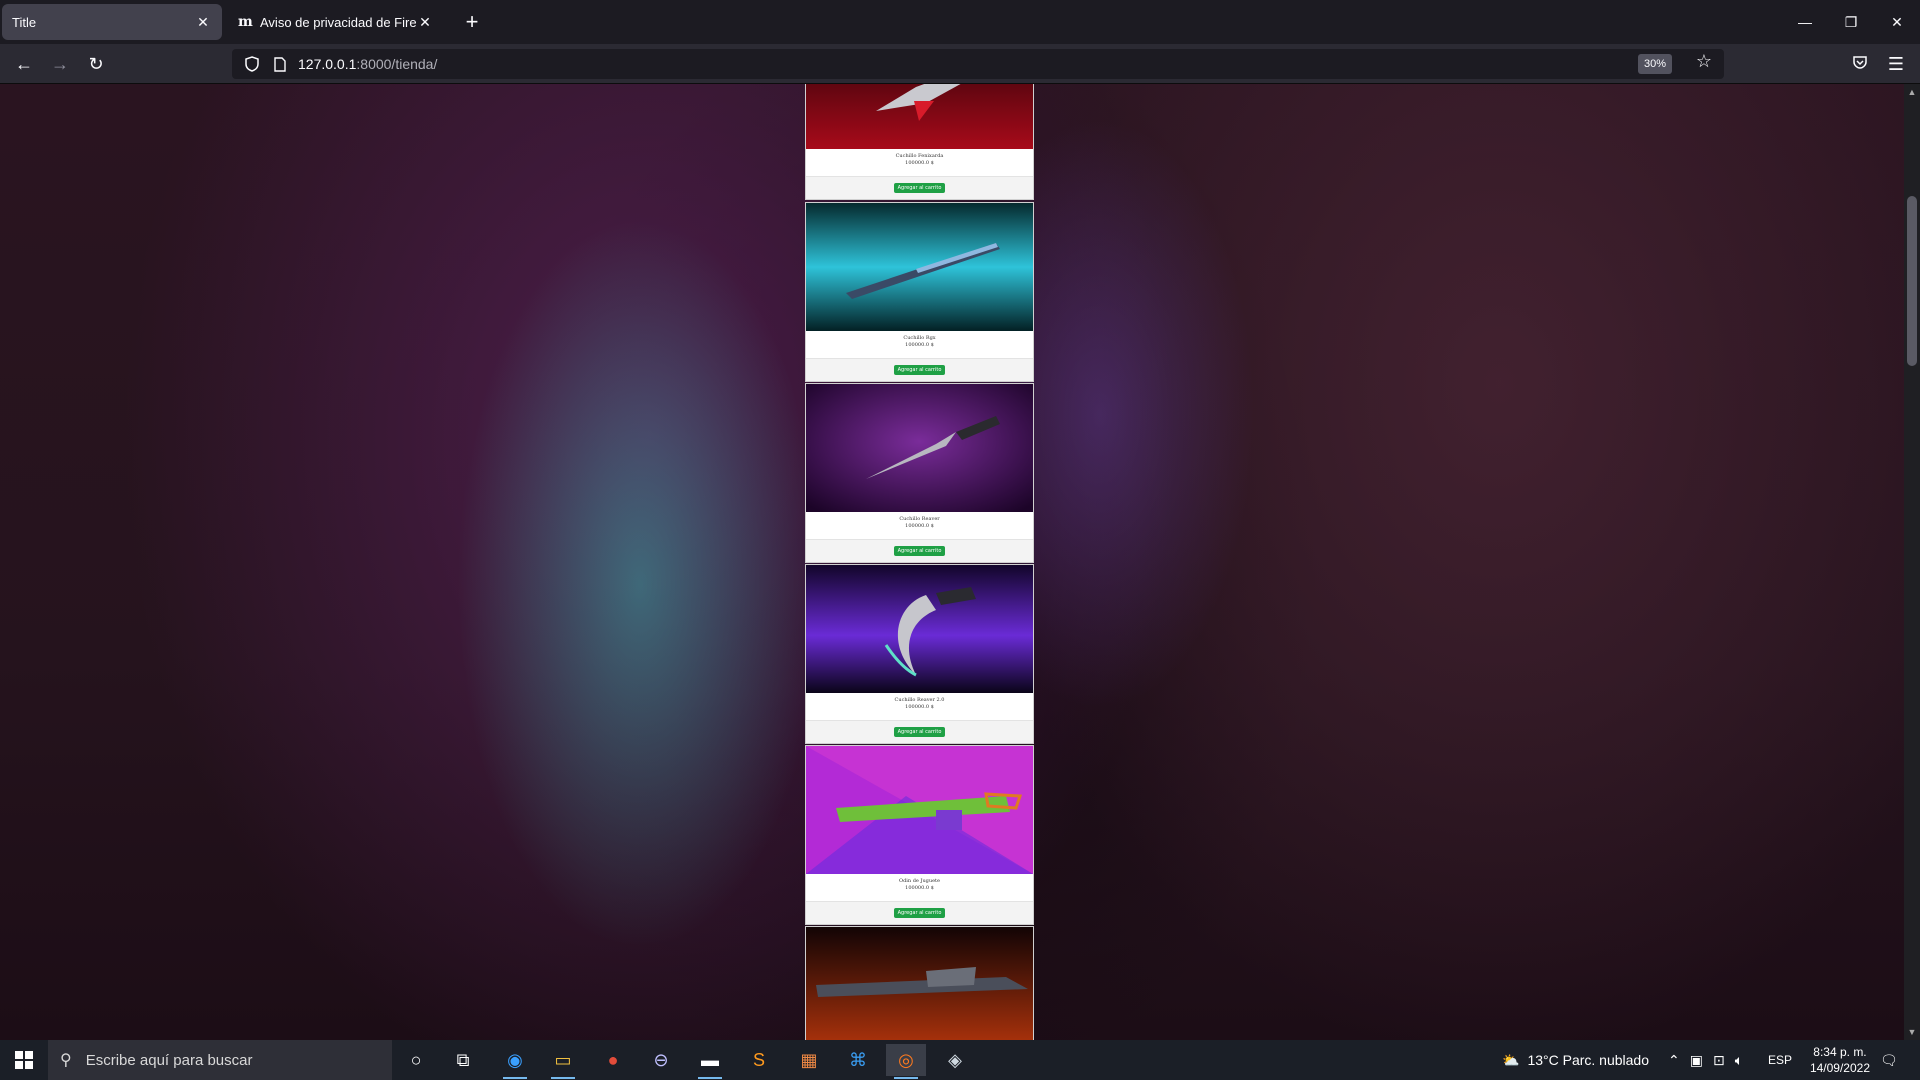 The image size is (1920, 1080). Describe the element at coordinates (919, 338) in the screenshot. I see `product-name: Cuchillo Rgx` at that location.